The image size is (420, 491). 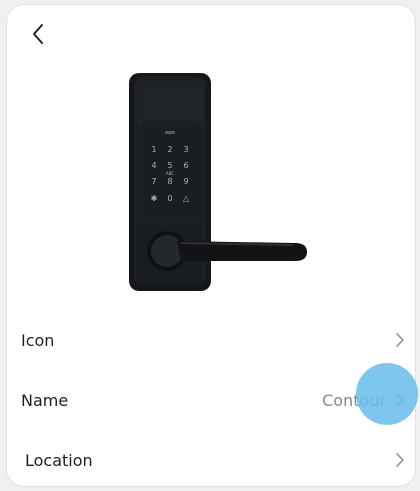 I want to click on key-1: 1, so click(x=153, y=149).